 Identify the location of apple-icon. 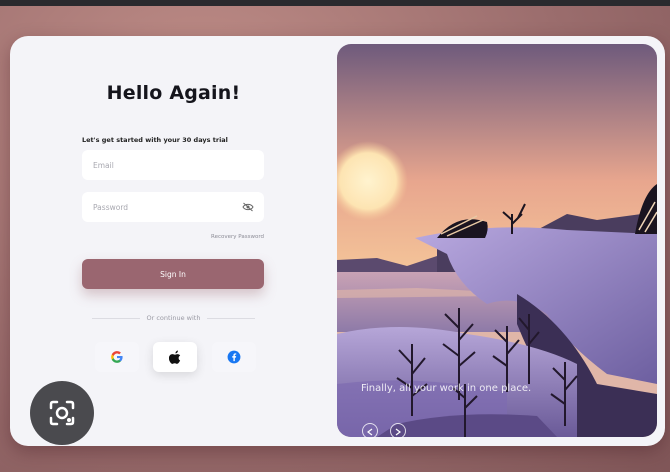
(174, 357).